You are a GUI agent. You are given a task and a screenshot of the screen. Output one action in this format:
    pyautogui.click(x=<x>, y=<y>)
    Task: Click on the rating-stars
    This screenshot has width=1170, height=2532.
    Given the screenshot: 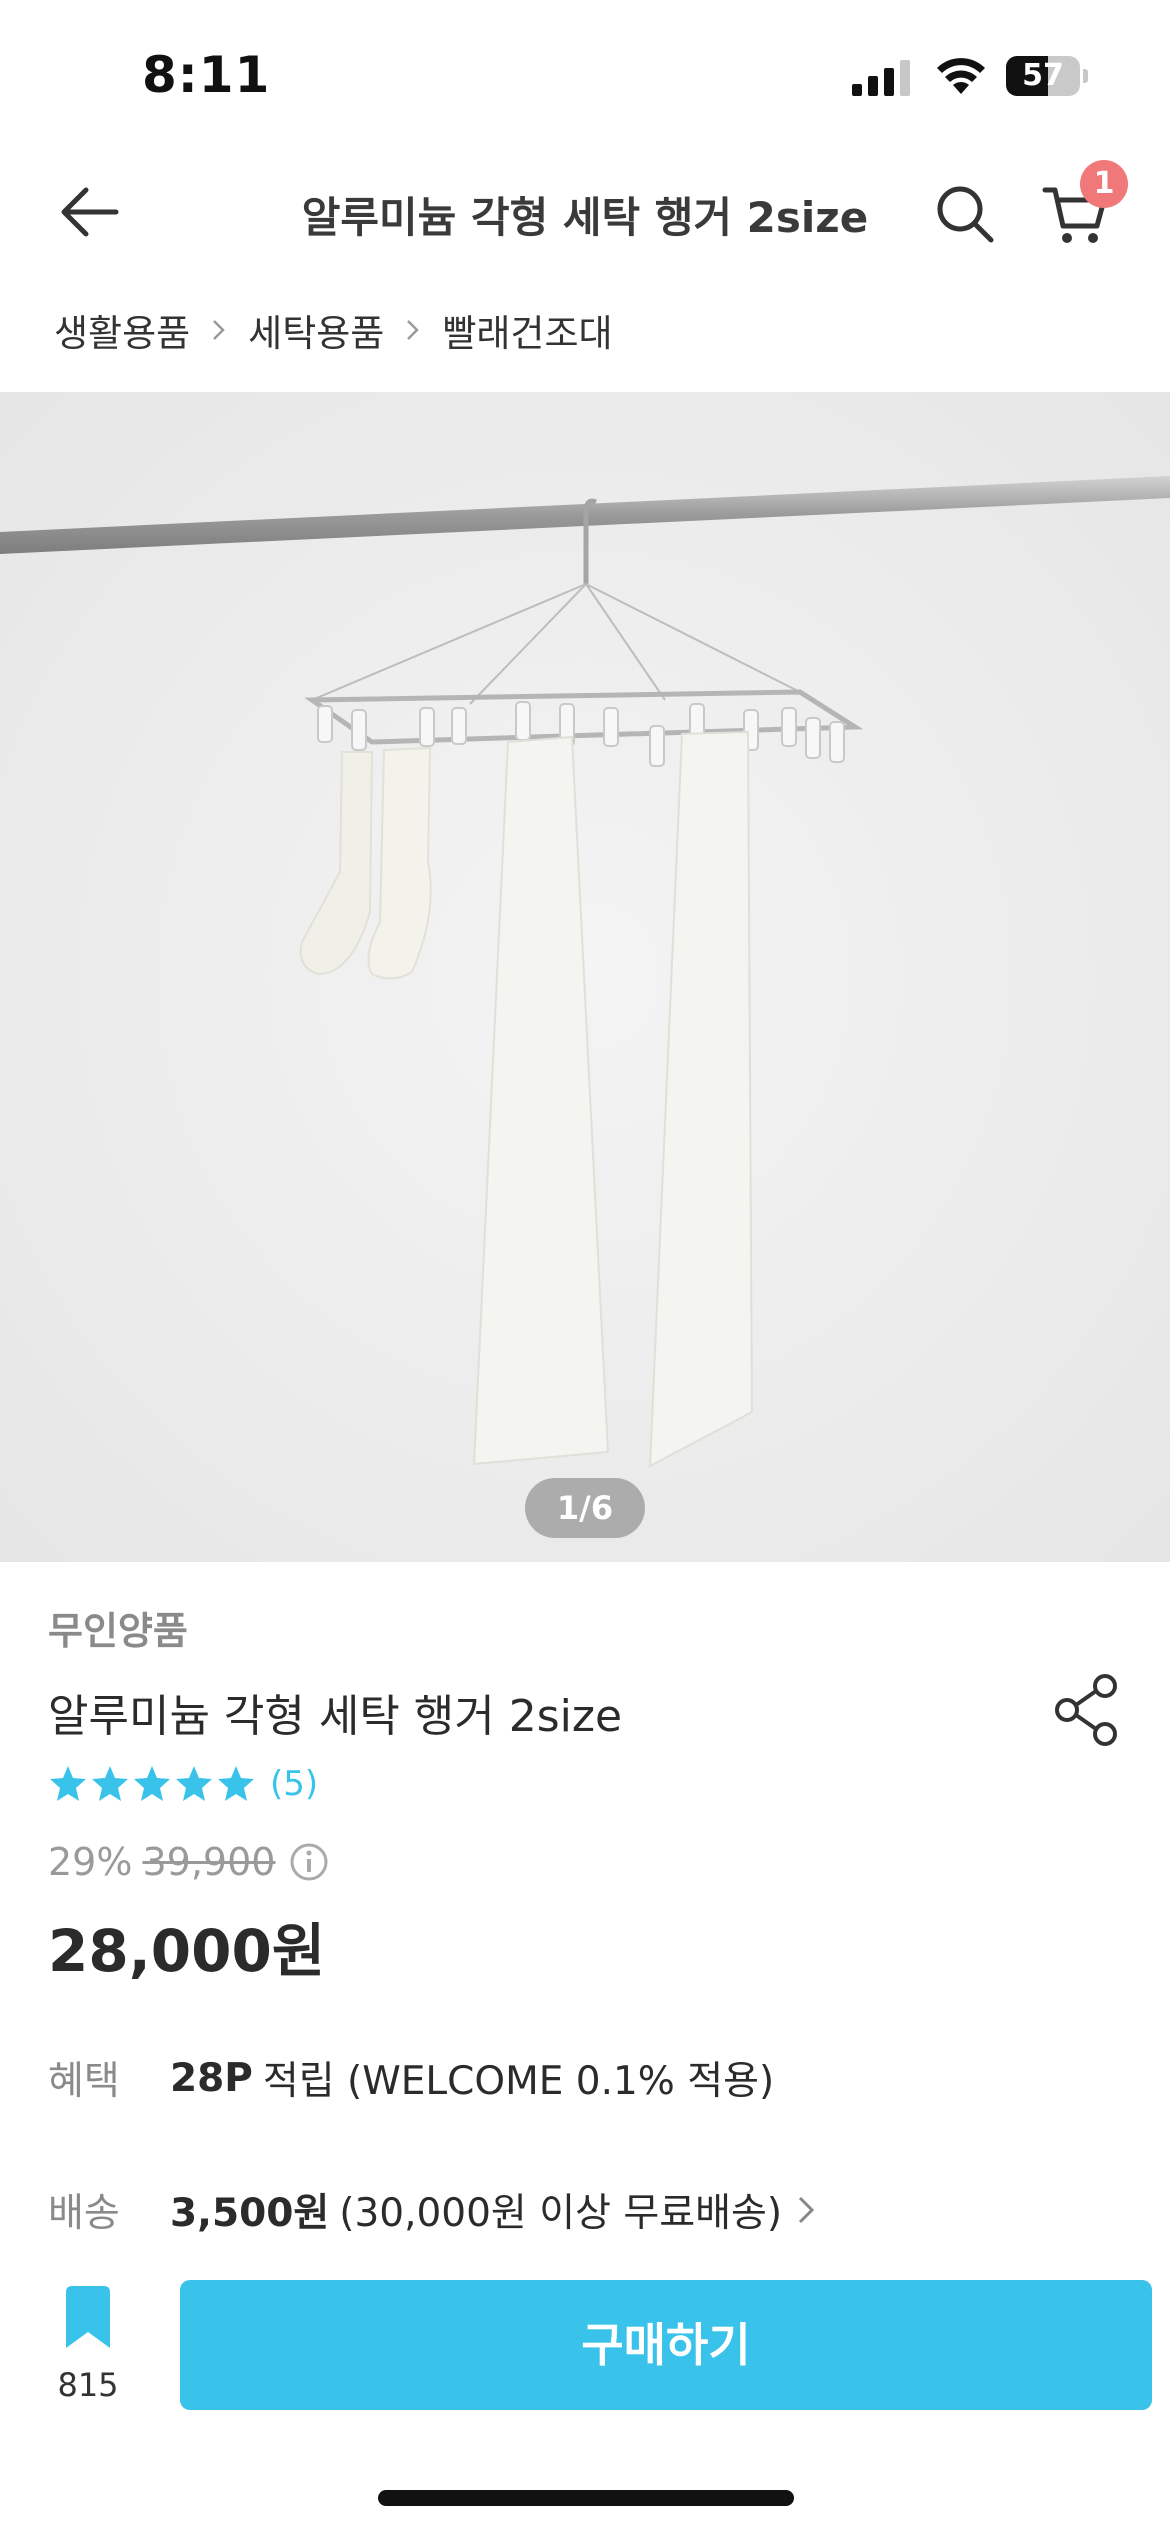 What is the action you would take?
    pyautogui.click(x=153, y=1784)
    